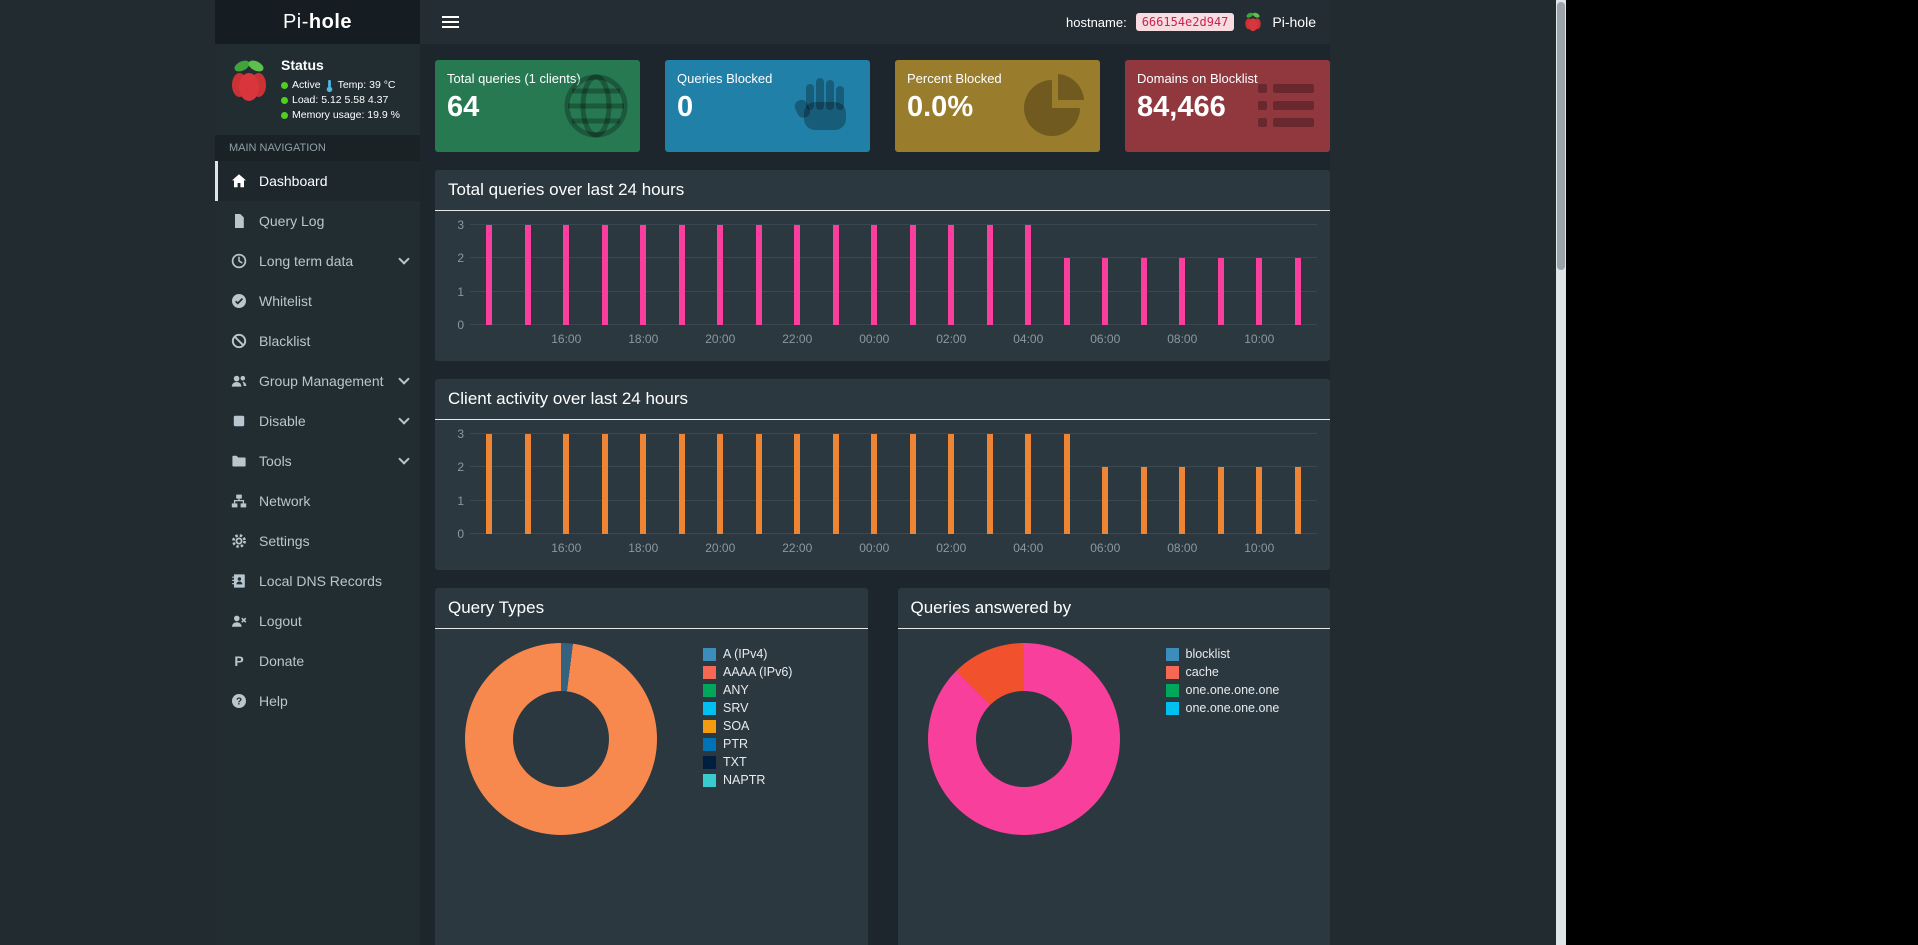 The width and height of the screenshot is (1918, 945). Describe the element at coordinates (1105, 548) in the screenshot. I see `x-tick-label: 06:00` at that location.